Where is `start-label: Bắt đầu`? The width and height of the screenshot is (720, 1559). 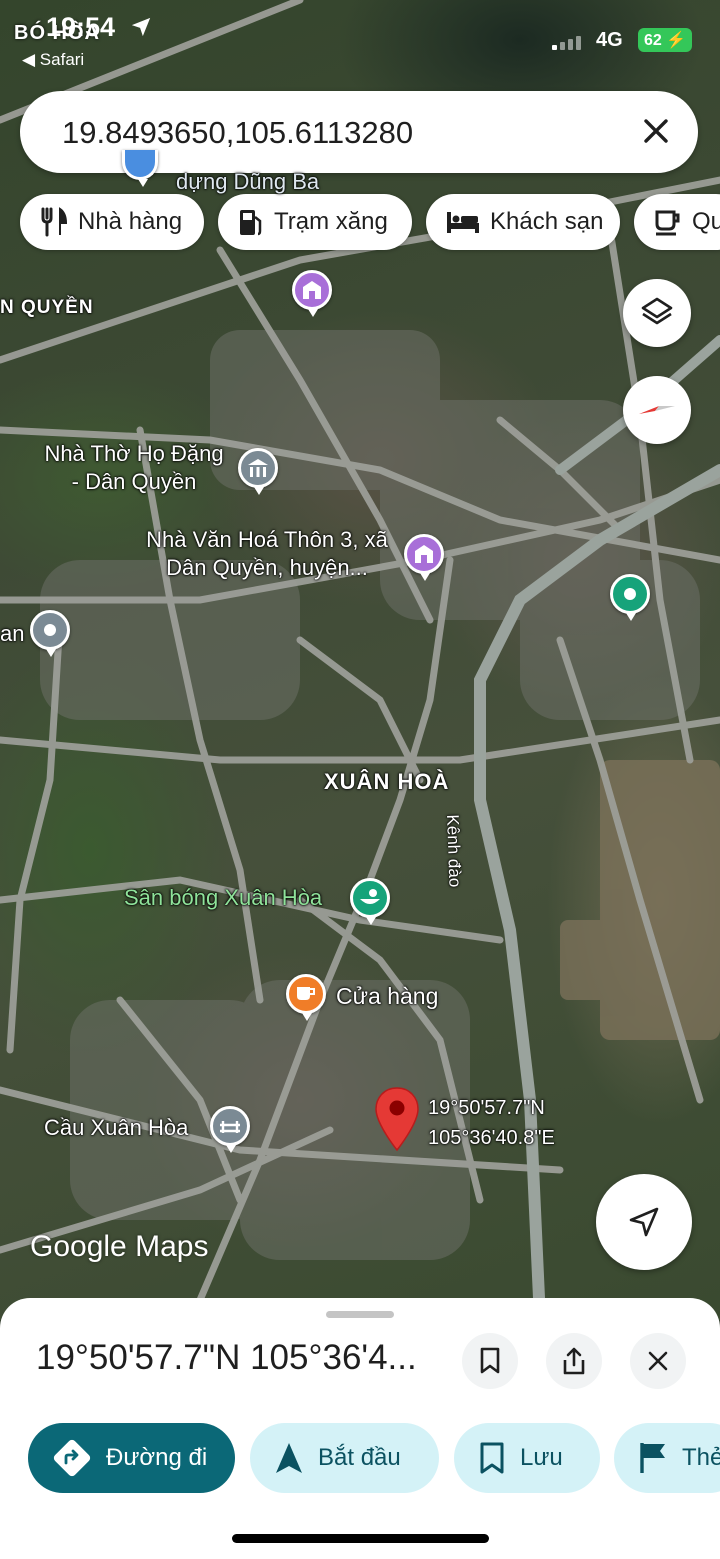 start-label: Bắt đầu is located at coordinates (359, 1457).